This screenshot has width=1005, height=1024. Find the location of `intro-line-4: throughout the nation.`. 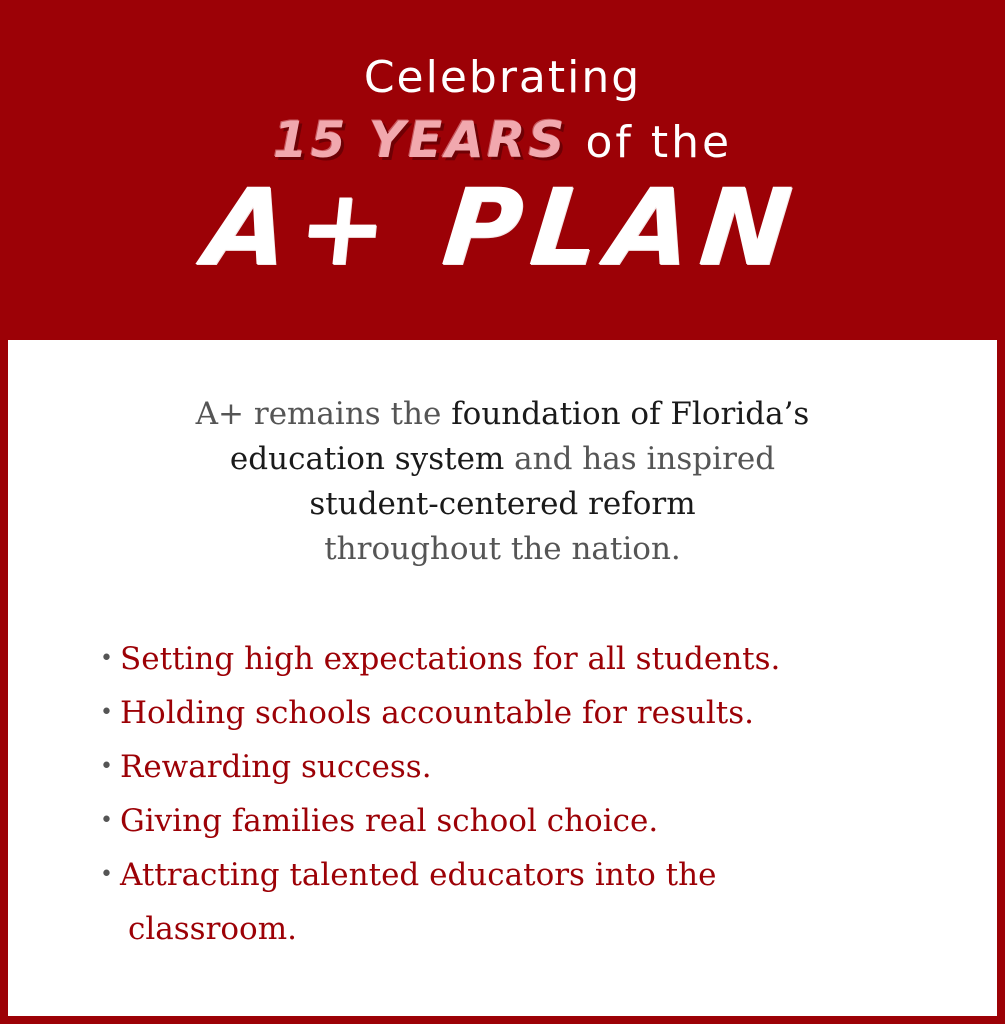

intro-line-4: throughout the nation. is located at coordinates (502, 549).